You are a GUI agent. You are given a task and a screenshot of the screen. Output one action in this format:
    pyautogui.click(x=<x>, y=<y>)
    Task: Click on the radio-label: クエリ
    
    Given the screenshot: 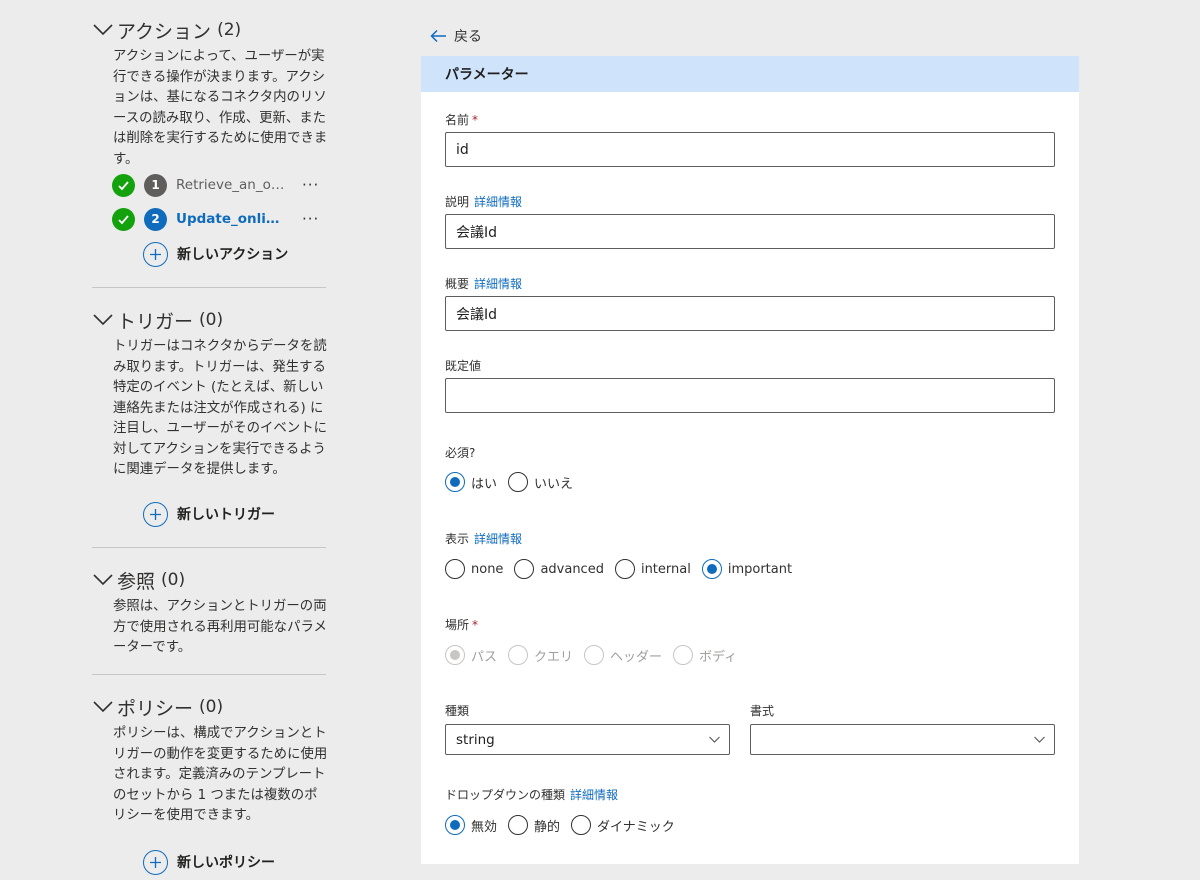 What is the action you would take?
    pyautogui.click(x=554, y=657)
    